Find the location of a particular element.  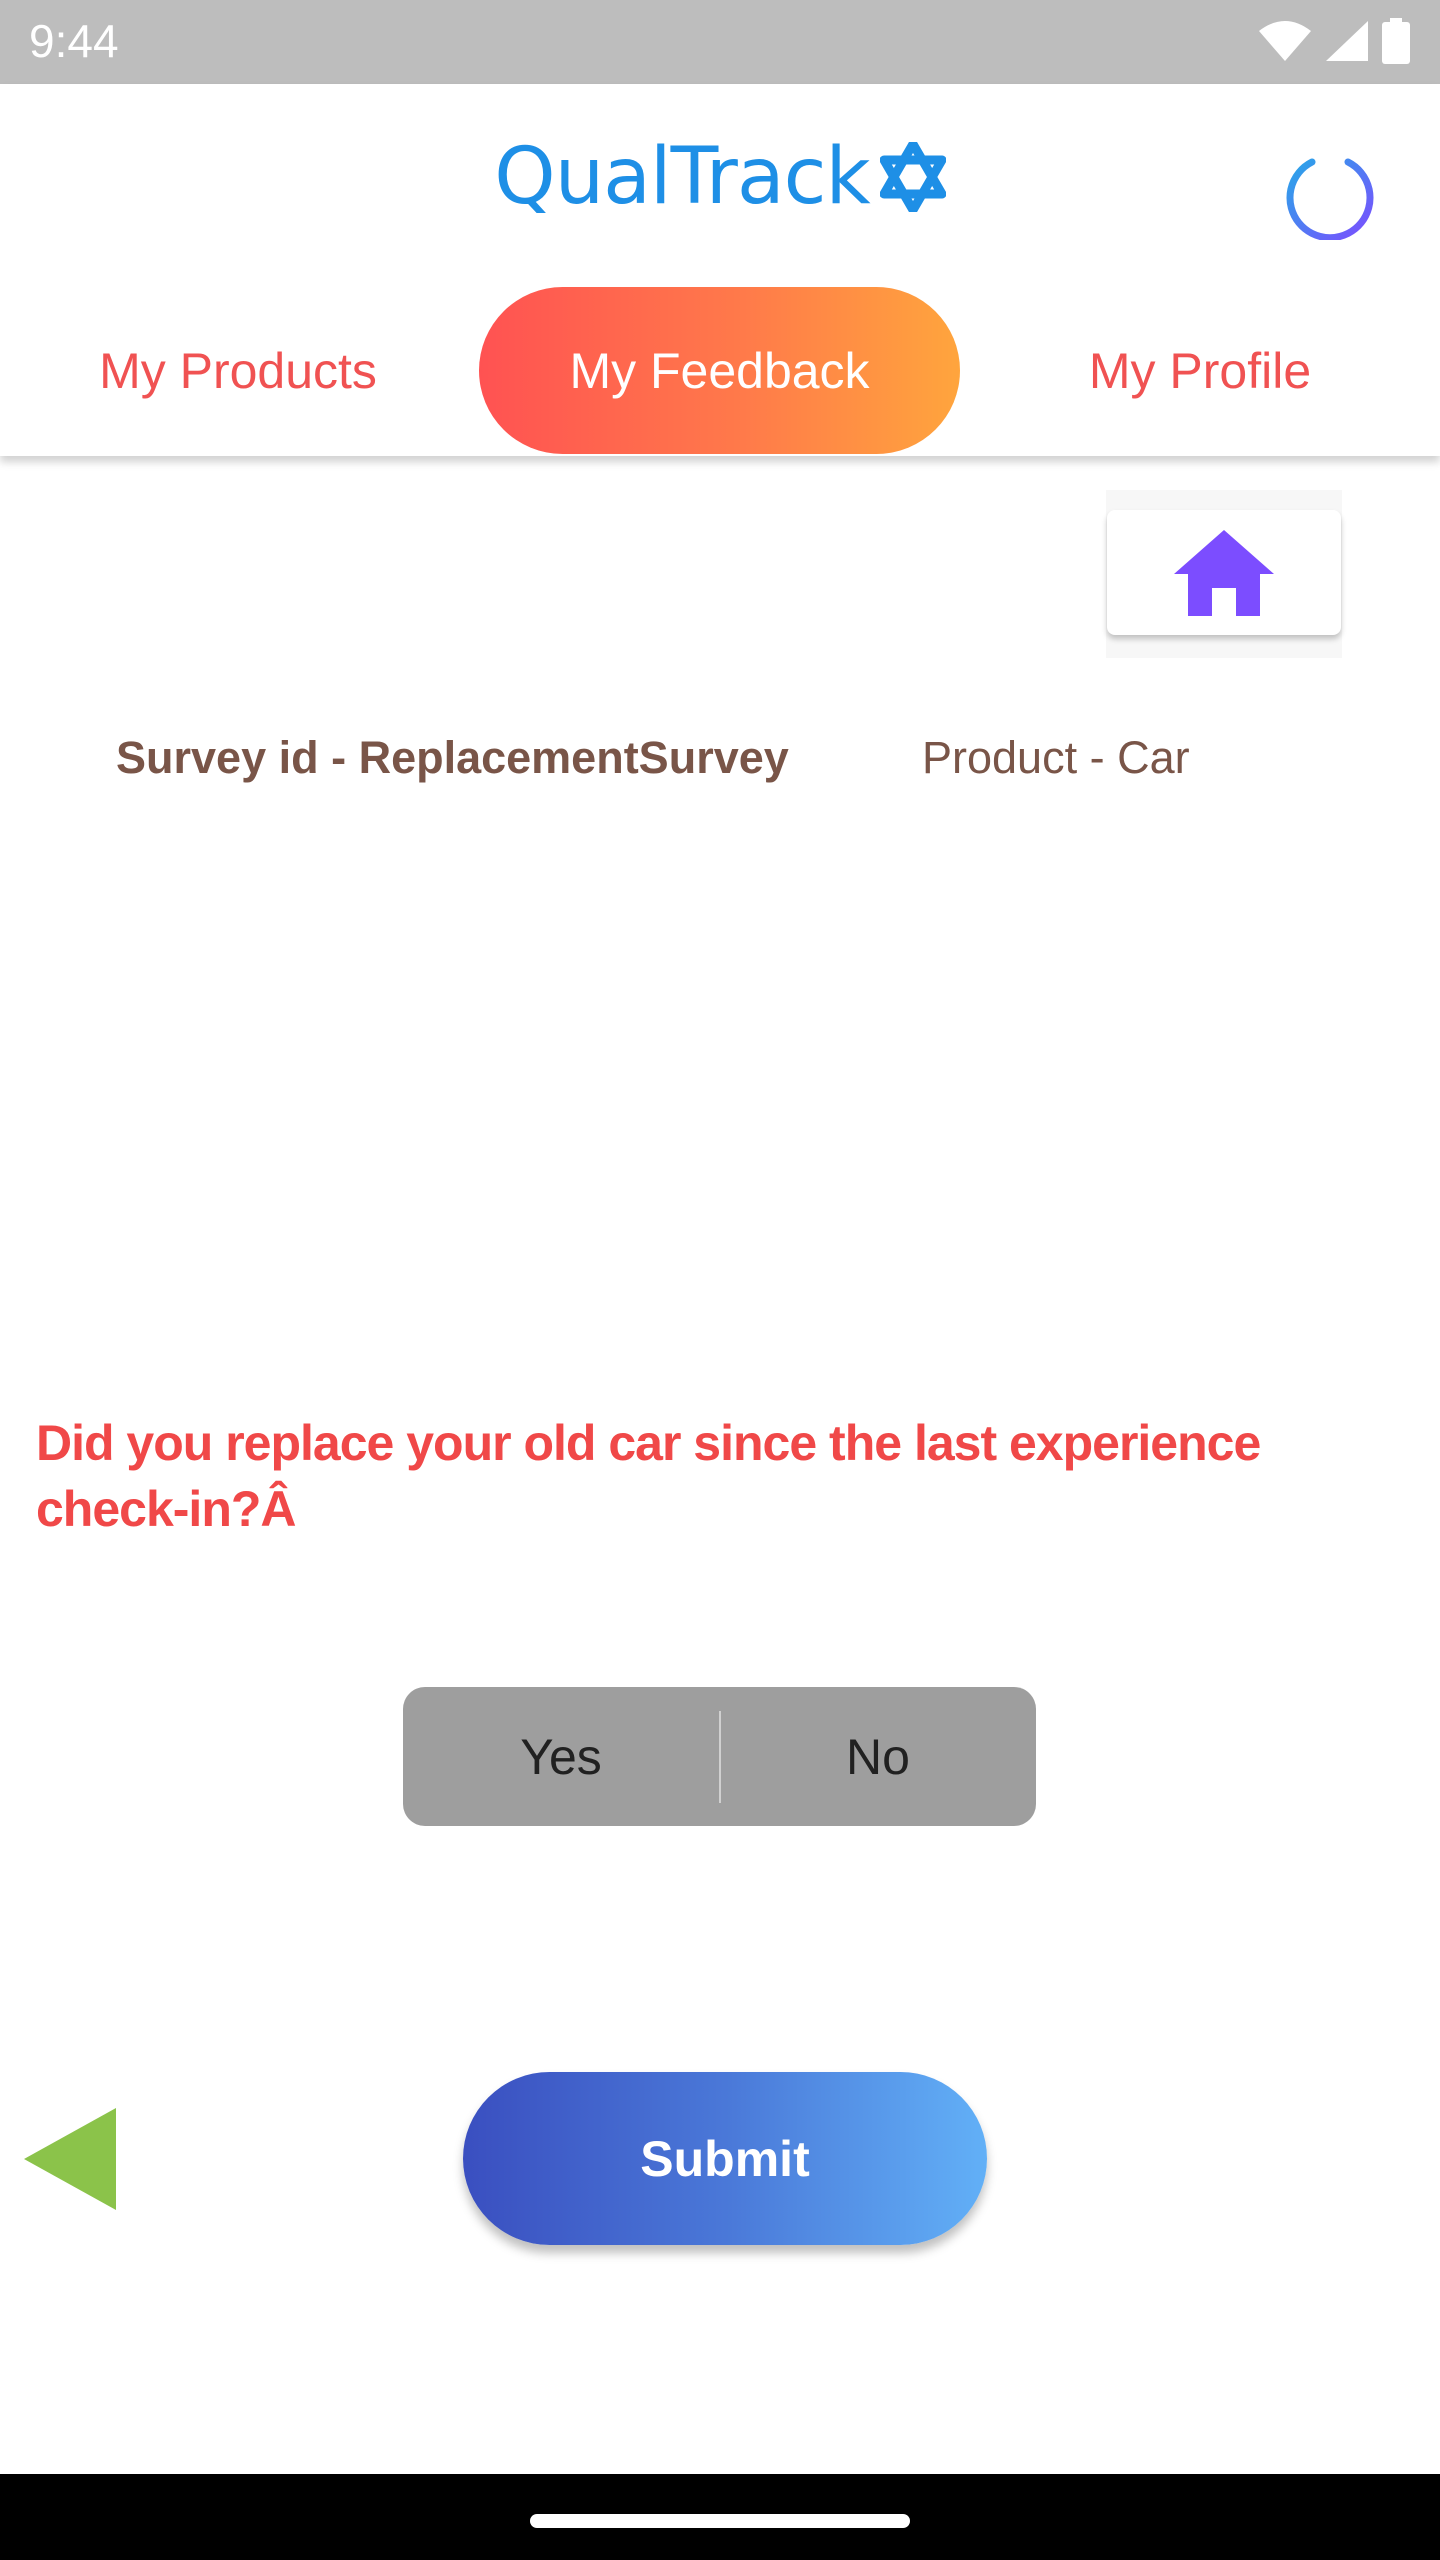

brand-name: QualTrack is located at coordinates (682, 177).